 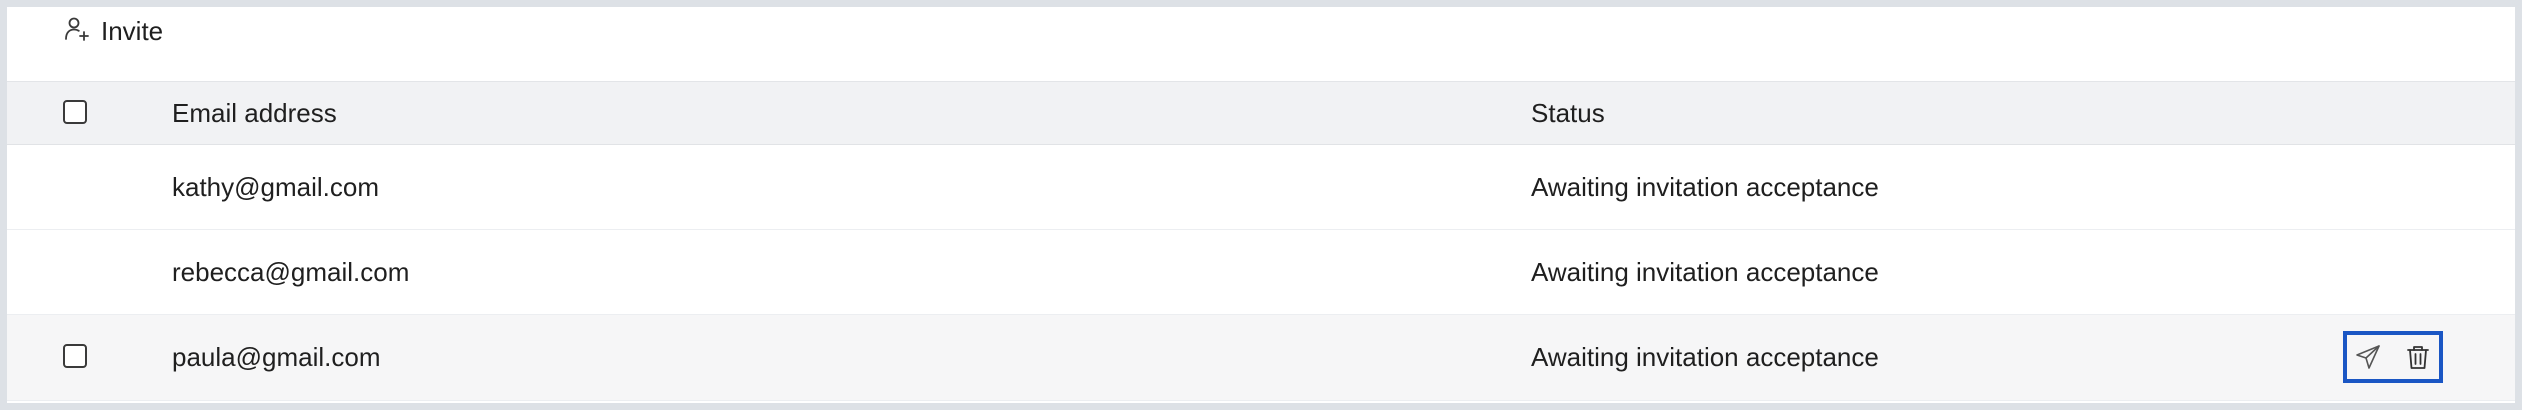 I want to click on row-actions, so click(x=2393, y=357).